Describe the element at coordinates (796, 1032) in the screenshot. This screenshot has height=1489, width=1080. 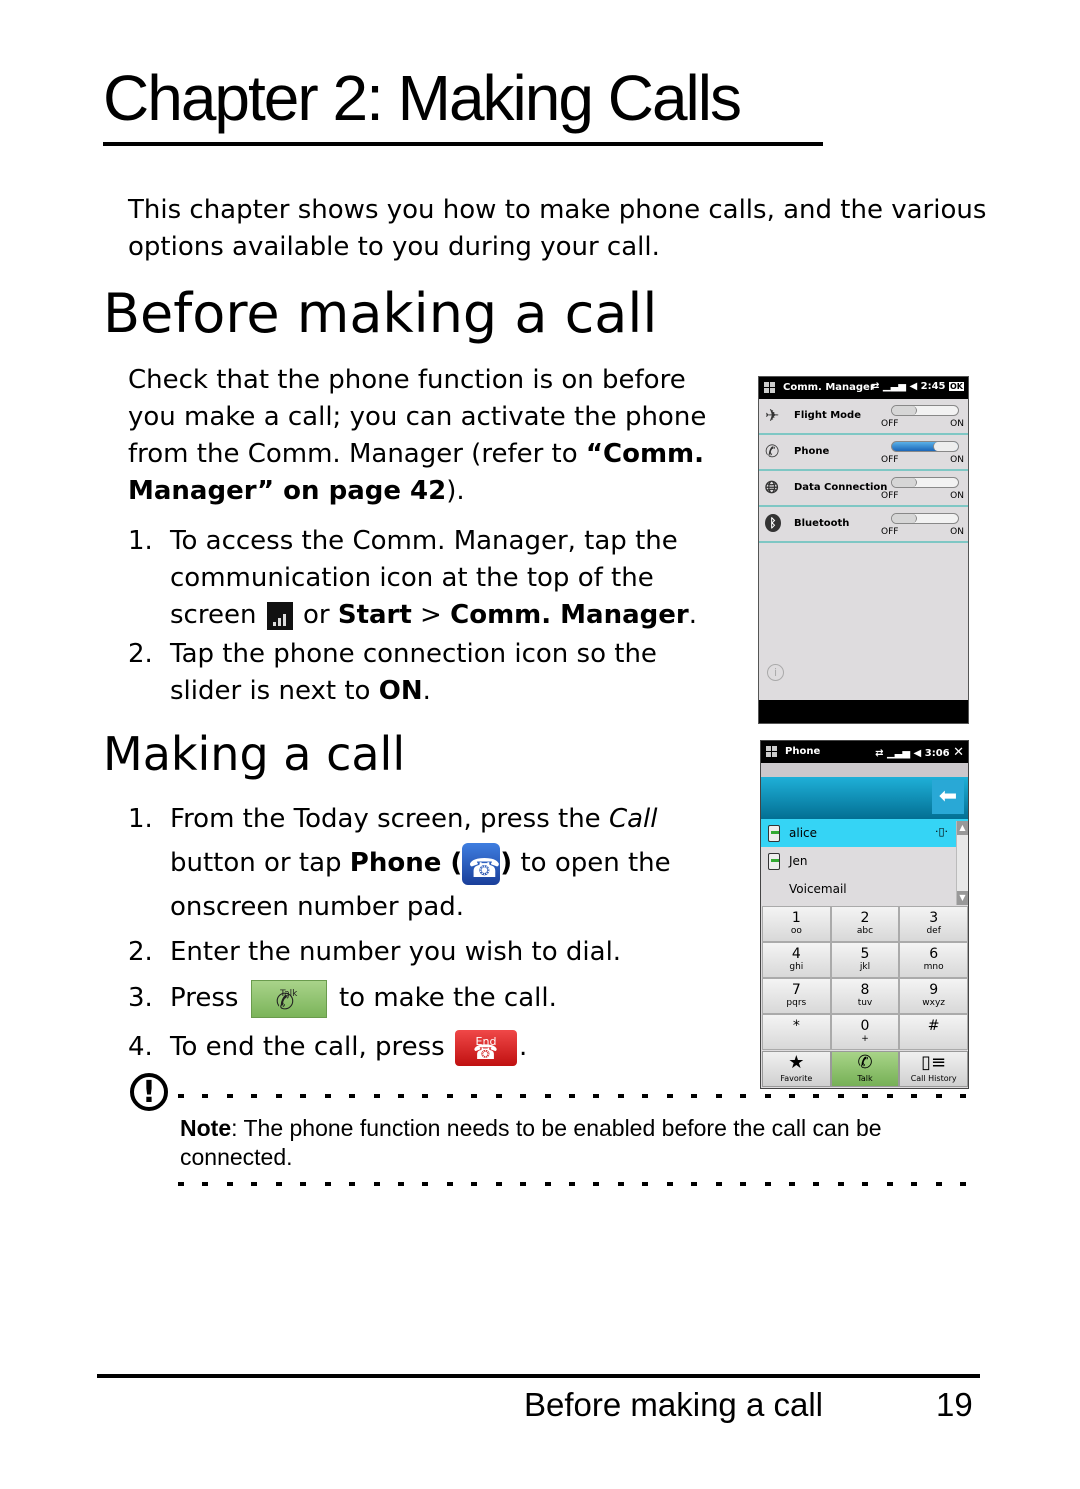
I see `keypad-key: *` at that location.